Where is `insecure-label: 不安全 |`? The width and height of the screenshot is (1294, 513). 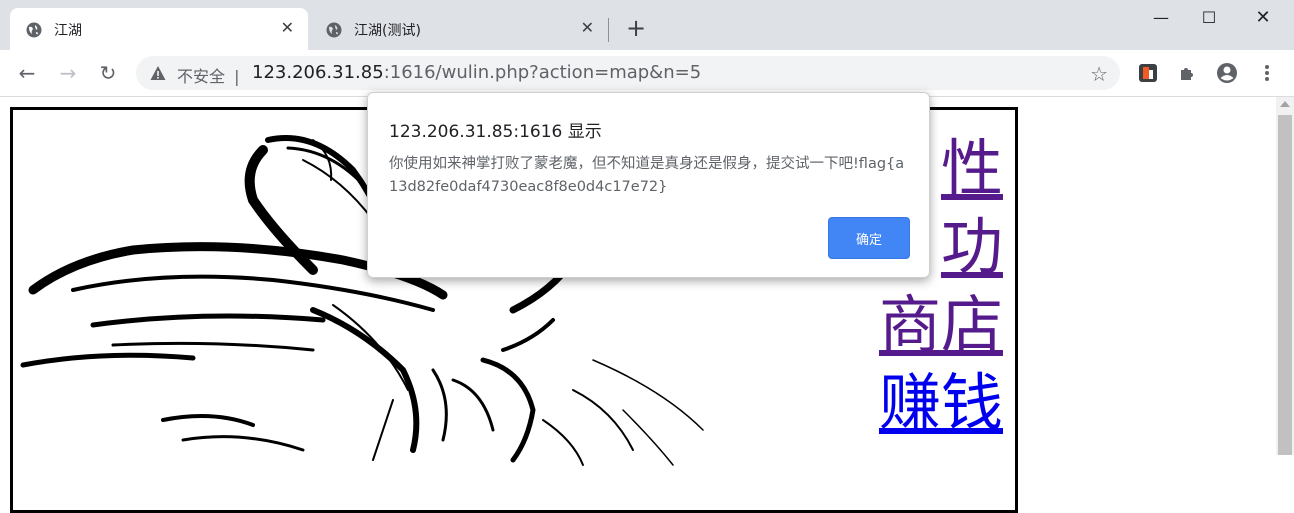
insecure-label: 不安全 | is located at coordinates (208, 75).